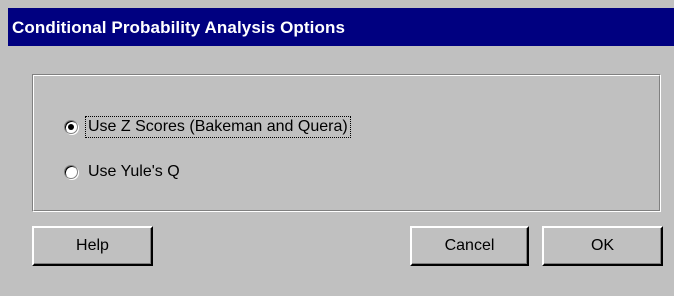 The image size is (674, 296). Describe the element at coordinates (469, 246) in the screenshot. I see `cancel-button: Cancel` at that location.